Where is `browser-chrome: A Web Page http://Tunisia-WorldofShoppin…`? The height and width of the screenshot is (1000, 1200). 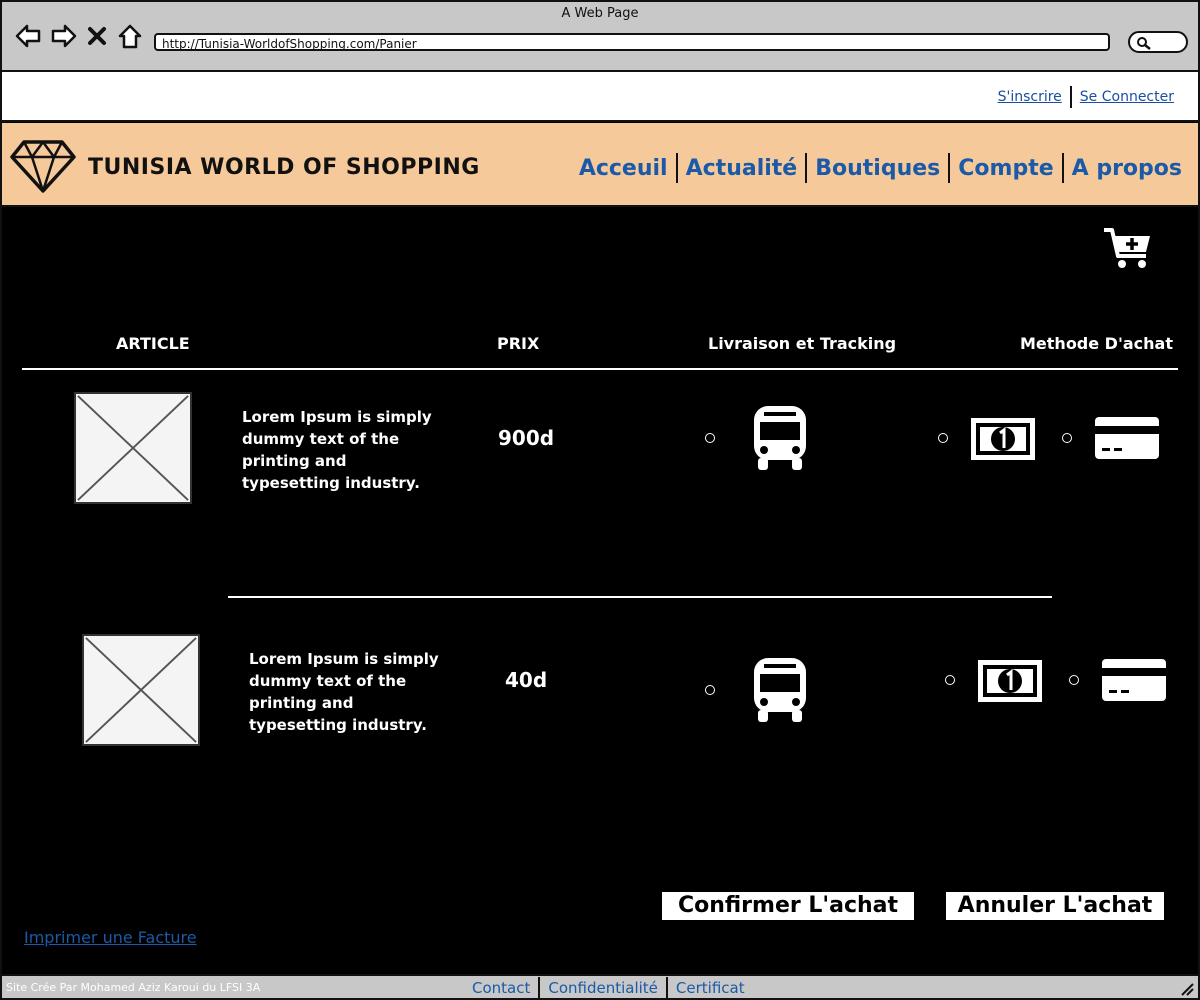 browser-chrome: A Web Page http://Tunisia-WorldofShoppin… is located at coordinates (600, 37).